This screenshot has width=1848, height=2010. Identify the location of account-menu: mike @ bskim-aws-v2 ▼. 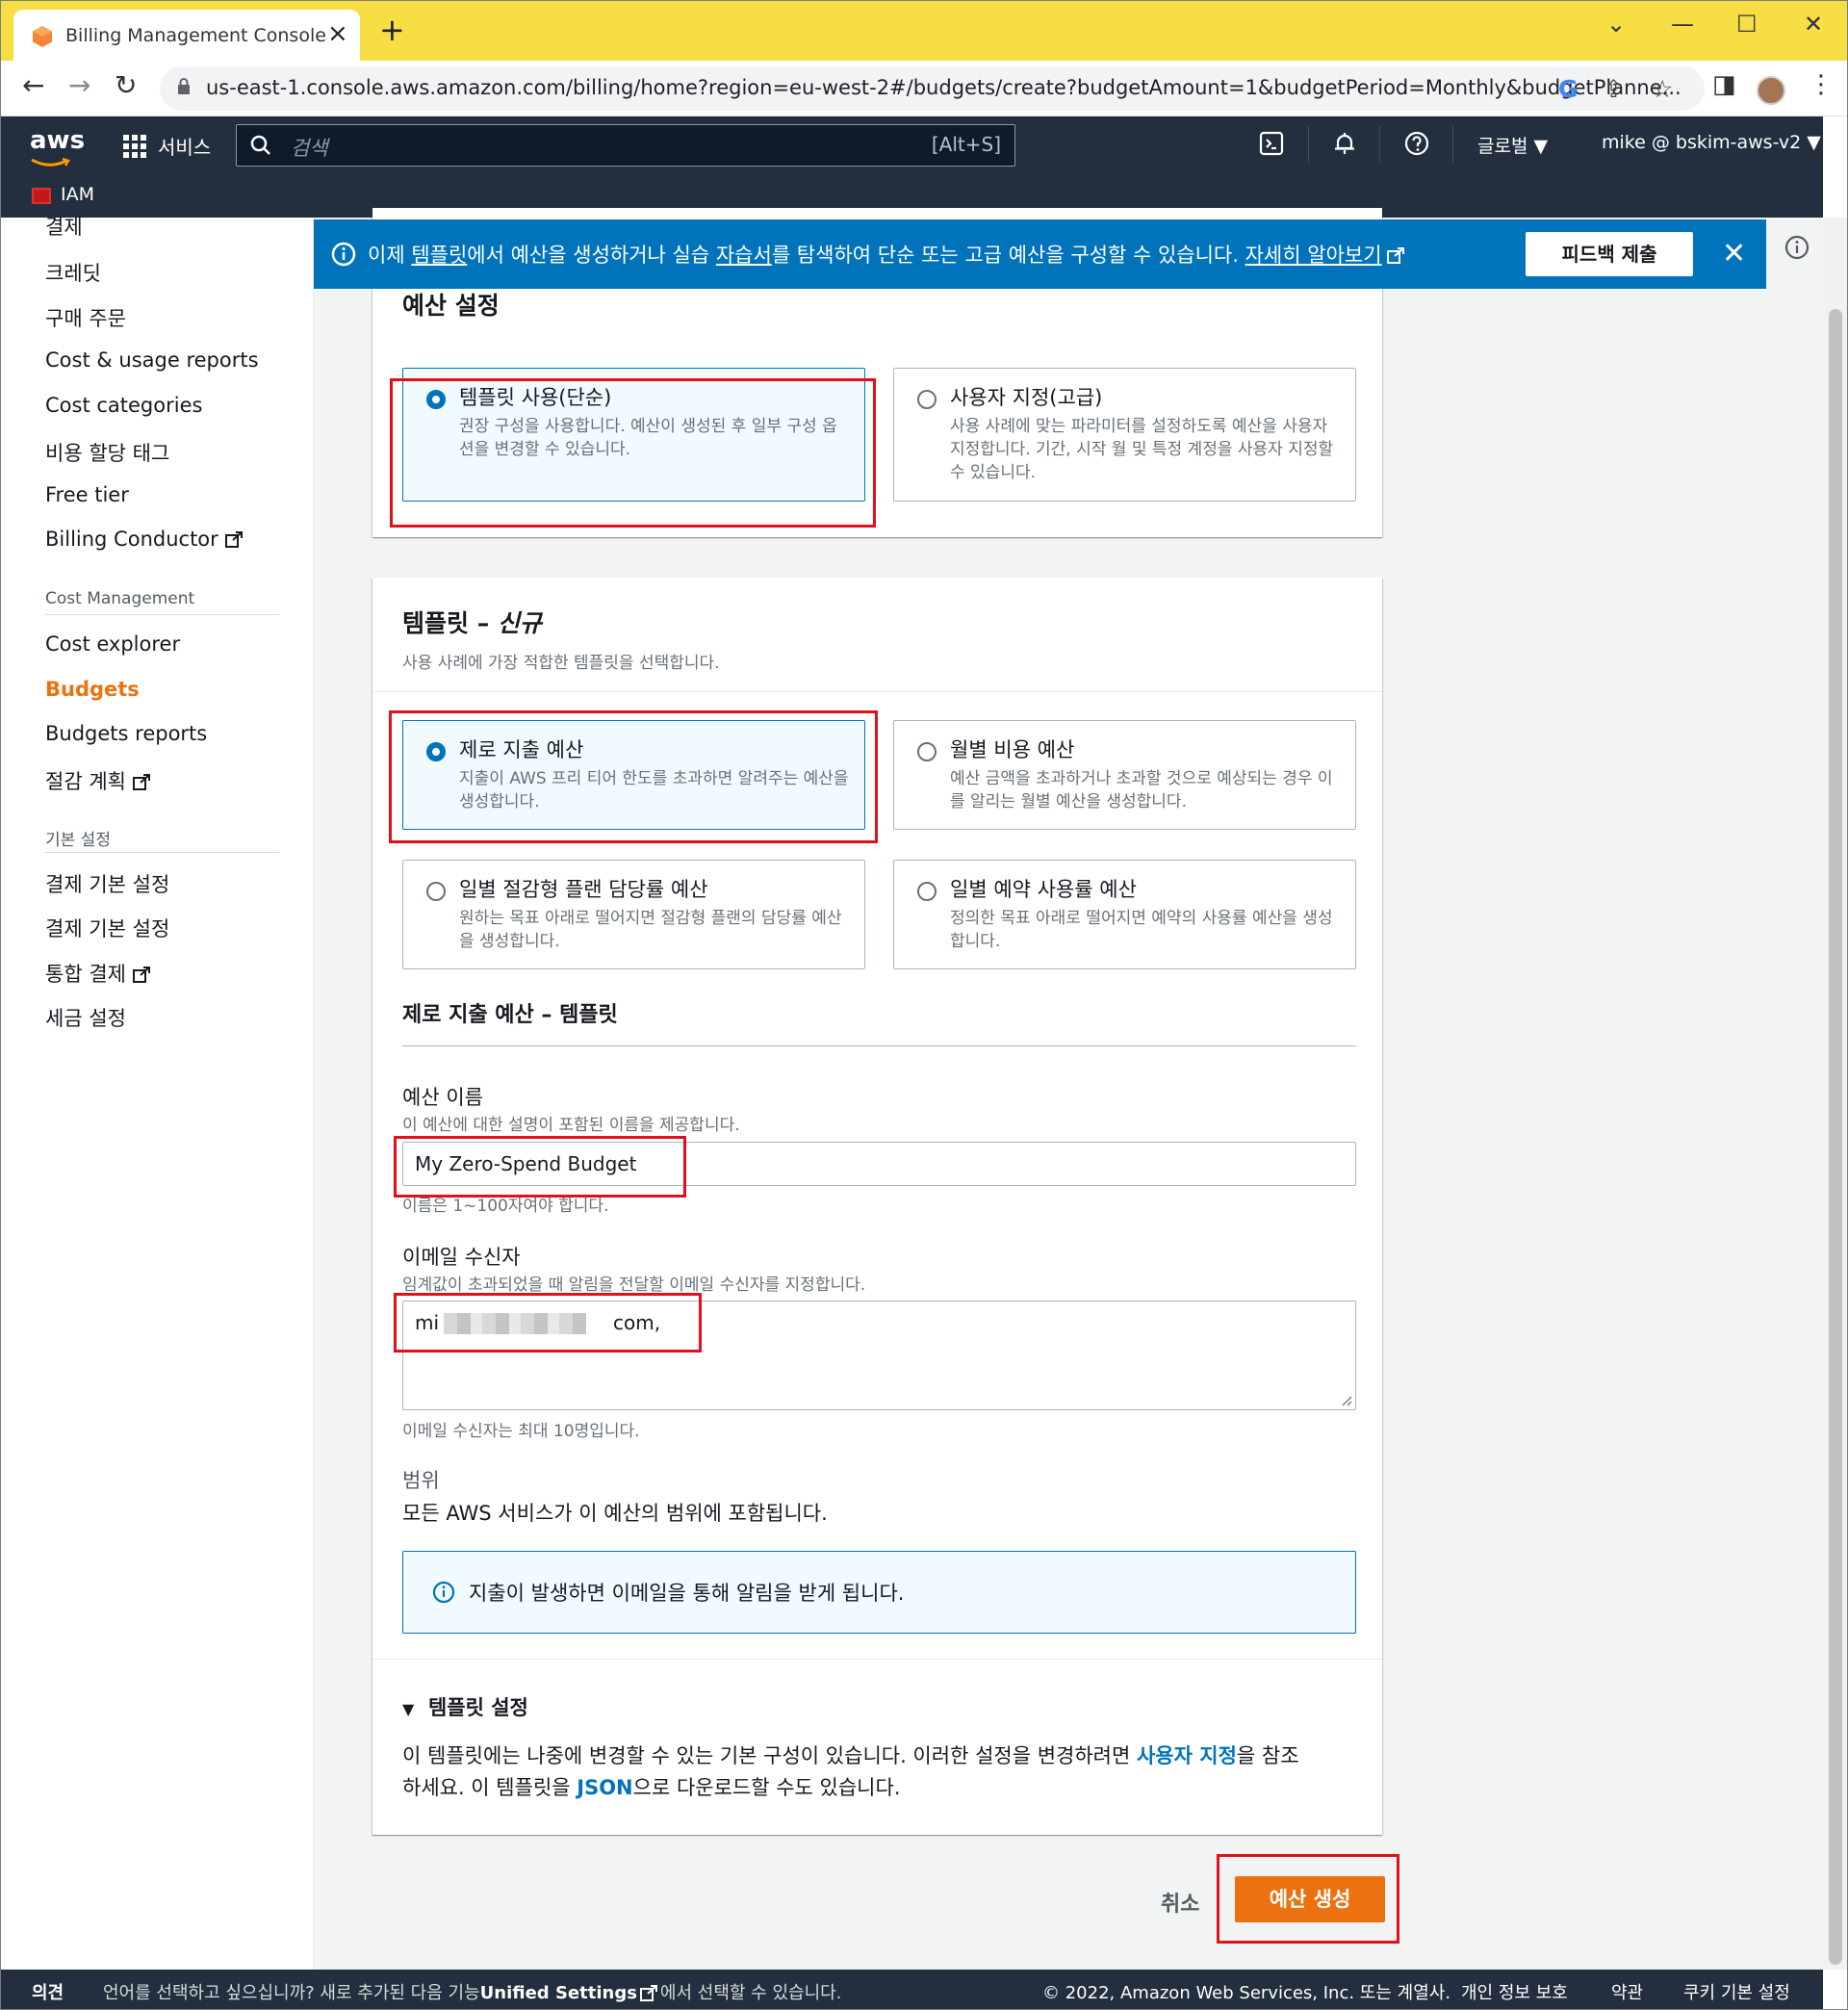
(1711, 142).